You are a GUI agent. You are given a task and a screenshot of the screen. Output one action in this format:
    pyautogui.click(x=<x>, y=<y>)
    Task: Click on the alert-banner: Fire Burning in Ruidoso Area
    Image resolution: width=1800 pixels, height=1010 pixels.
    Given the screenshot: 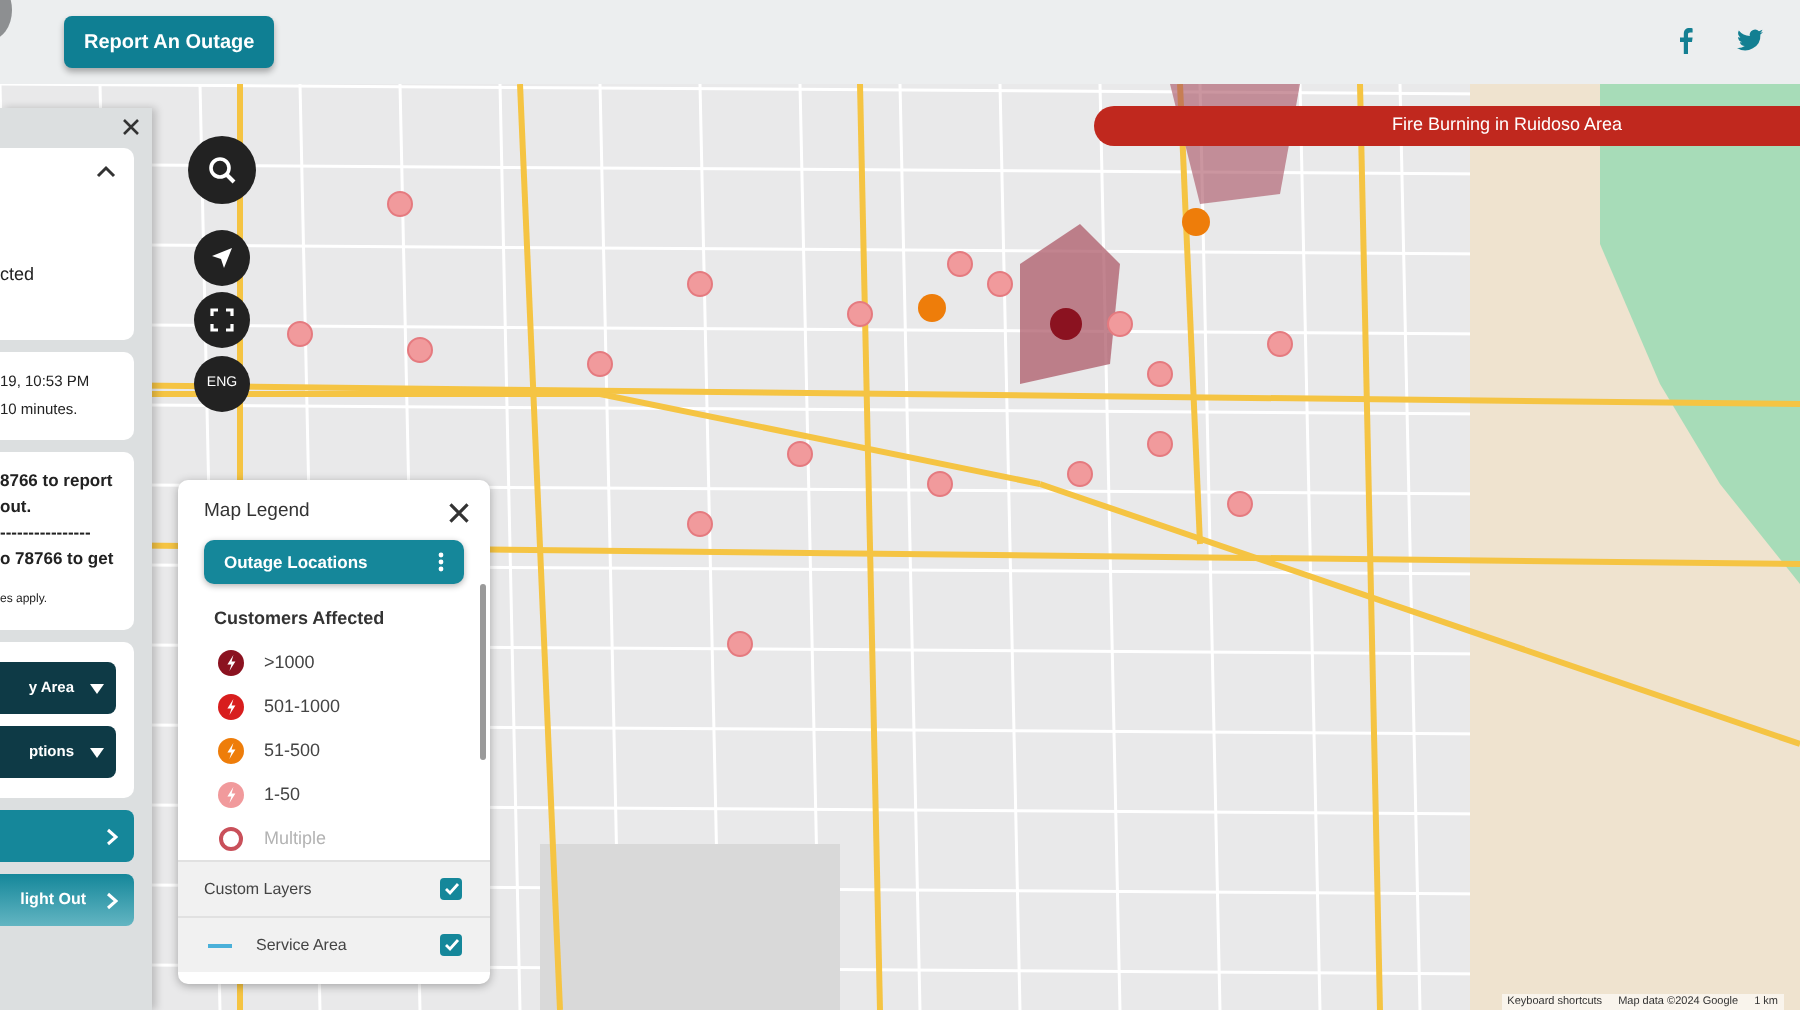 What is the action you would take?
    pyautogui.click(x=1447, y=126)
    